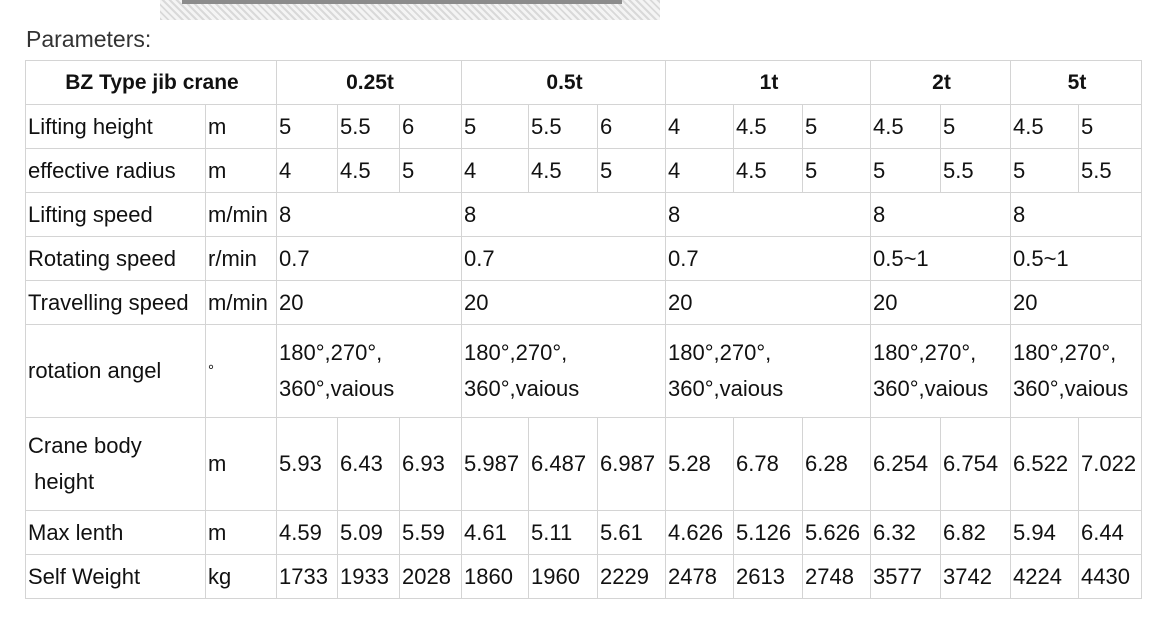 This screenshot has width=1158, height=625. Describe the element at coordinates (368, 576) in the screenshot. I see `cell: 1933` at that location.